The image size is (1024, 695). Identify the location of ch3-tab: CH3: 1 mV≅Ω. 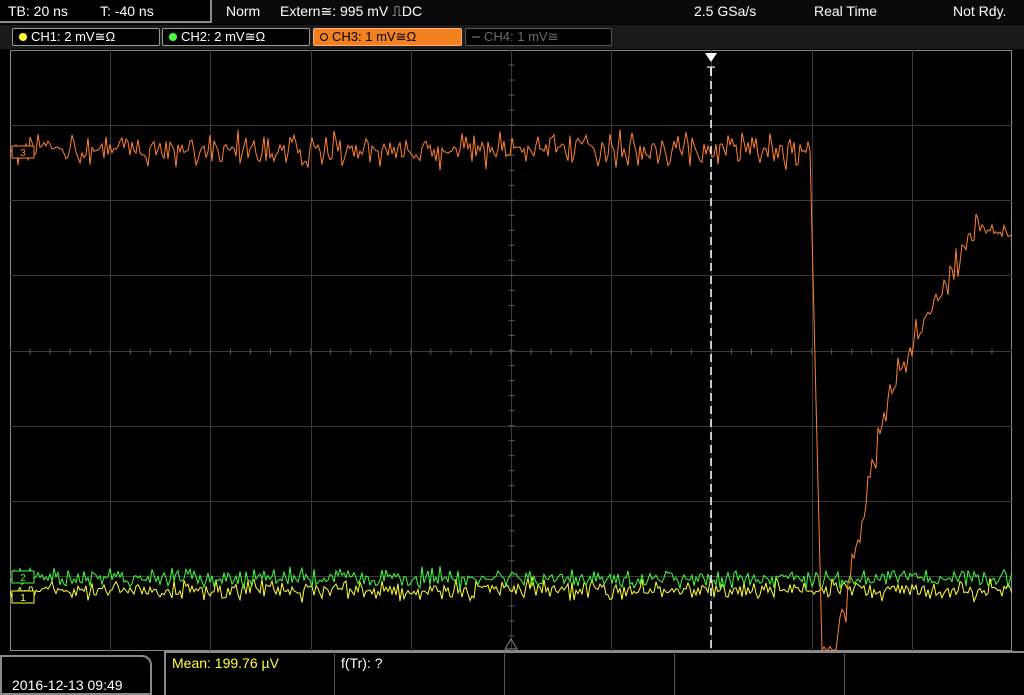
(387, 37).